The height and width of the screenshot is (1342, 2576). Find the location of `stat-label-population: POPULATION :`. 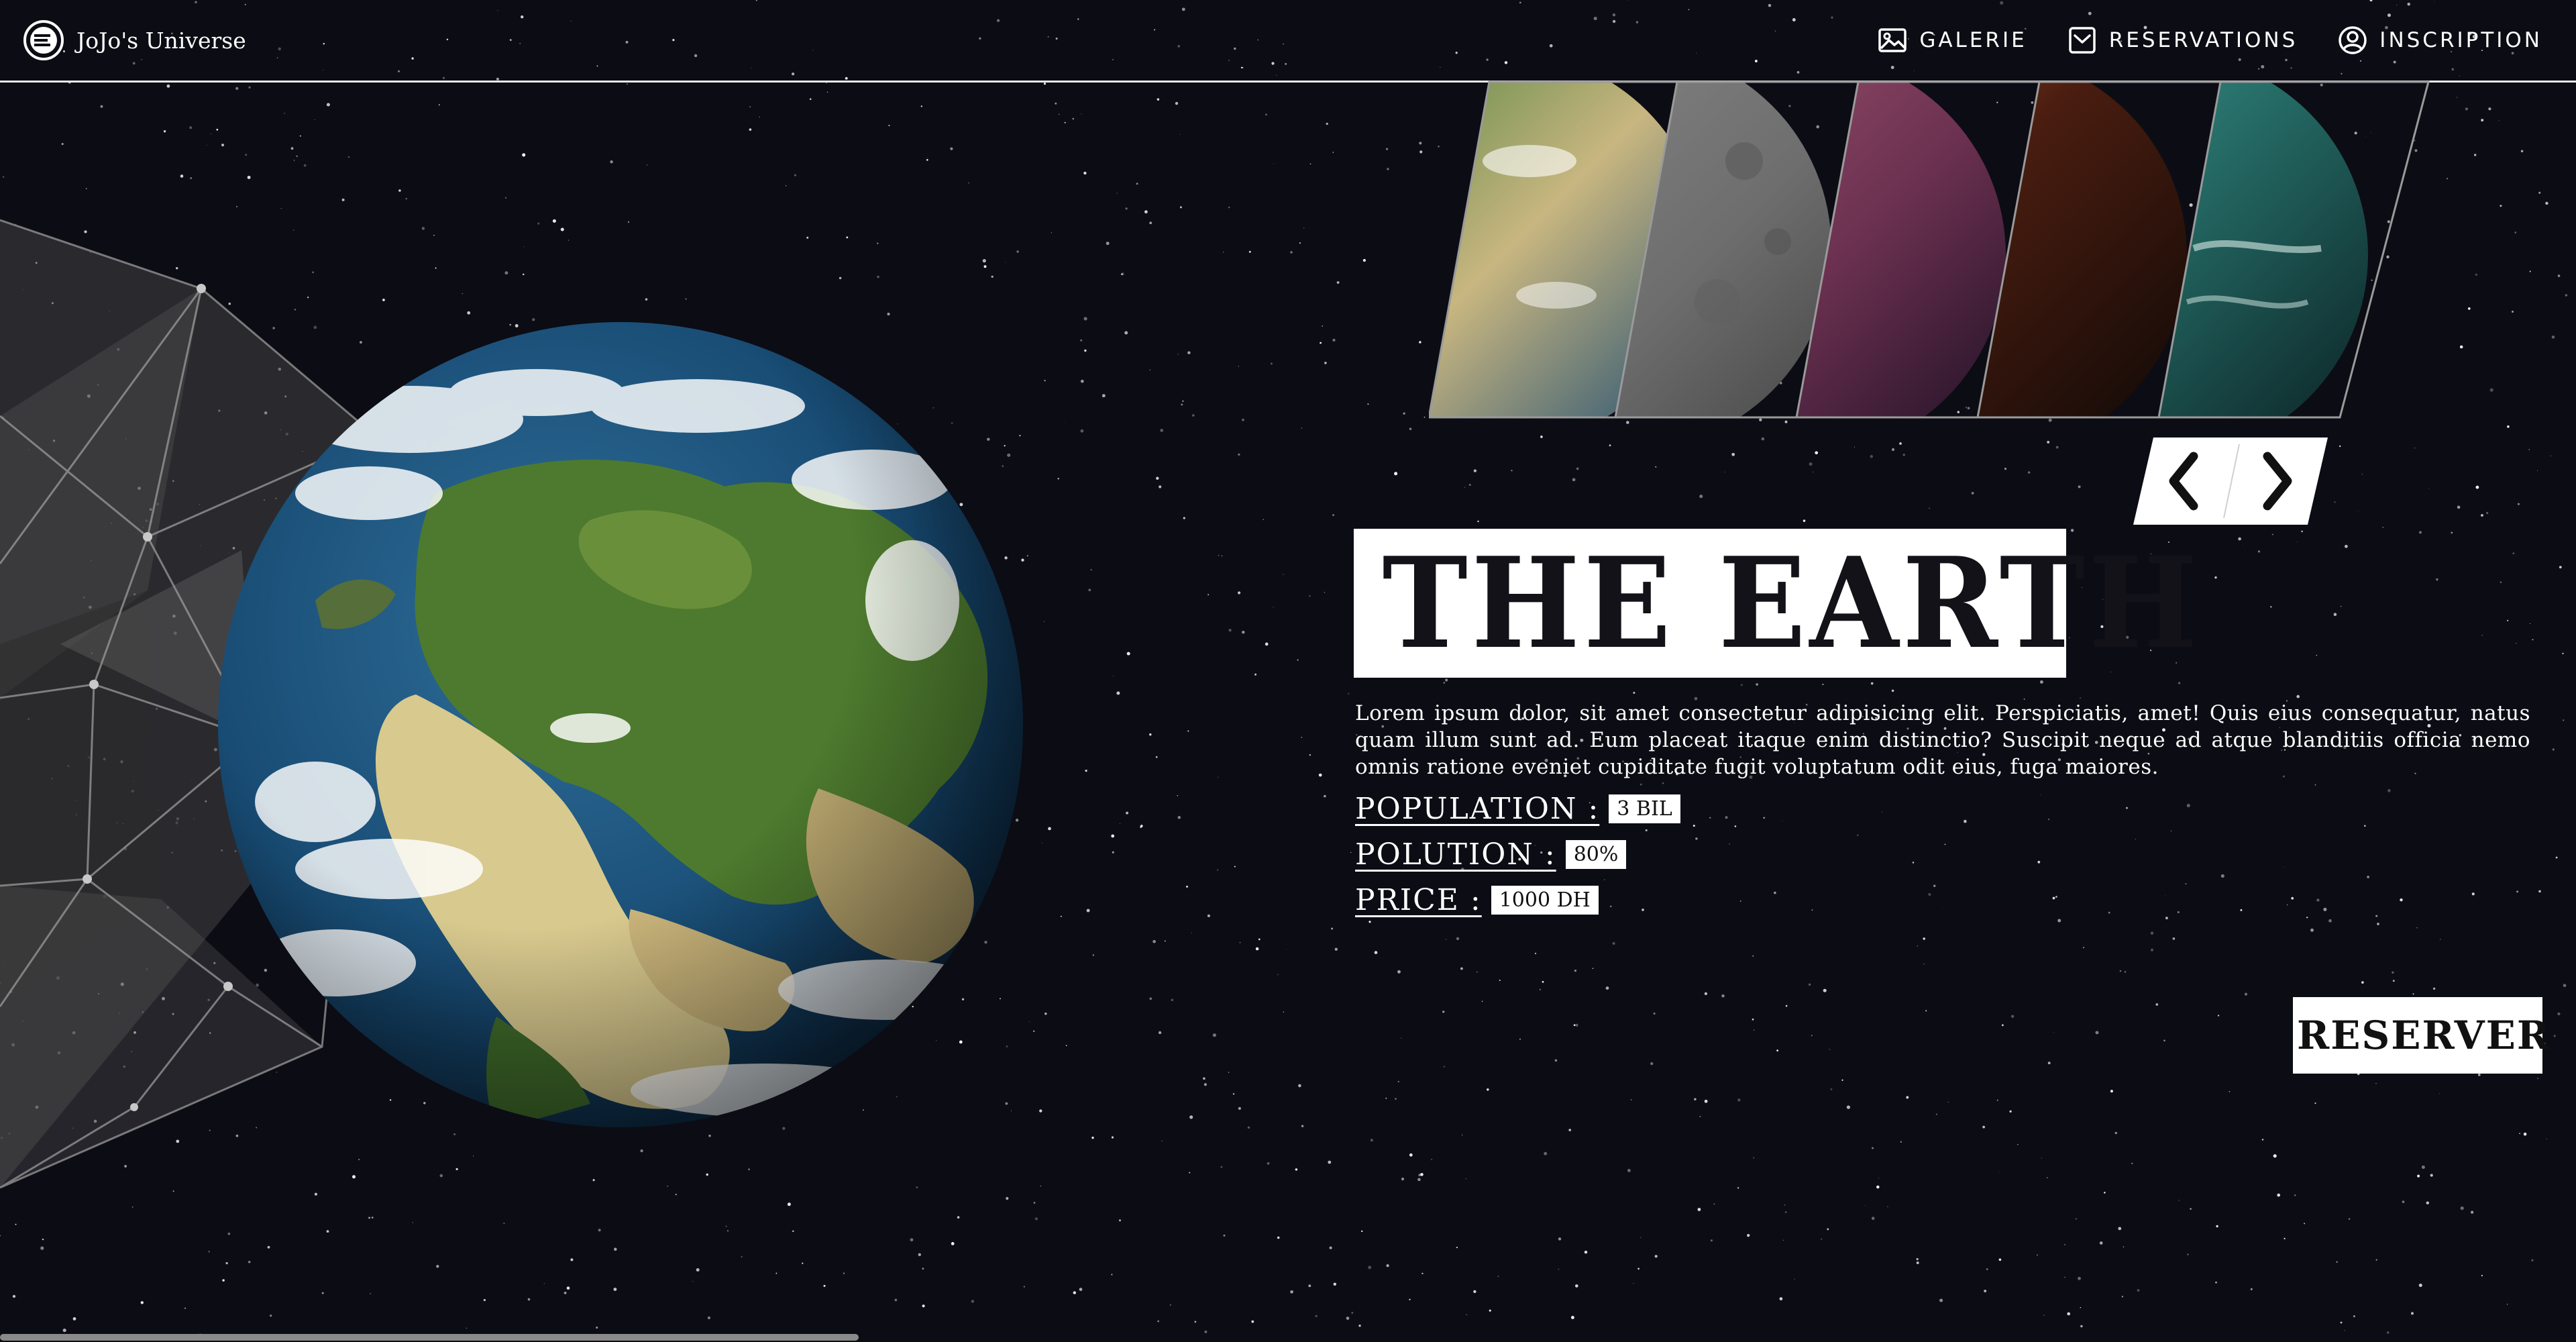

stat-label-population: POPULATION : is located at coordinates (1477, 809).